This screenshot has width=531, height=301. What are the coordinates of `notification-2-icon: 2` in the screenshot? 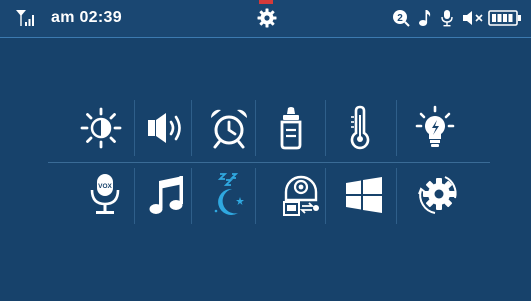 It's located at (401, 18).